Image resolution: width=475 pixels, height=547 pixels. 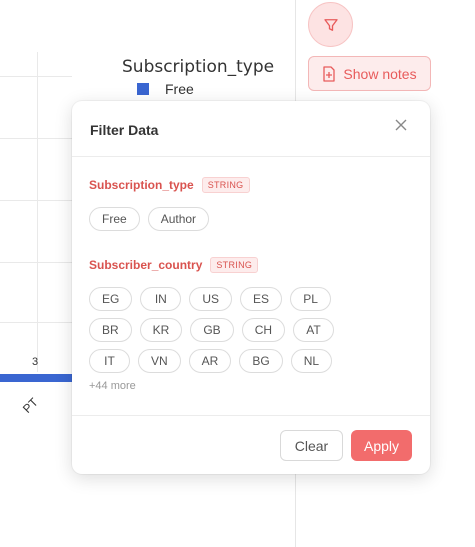 What do you see at coordinates (141, 185) in the screenshot?
I see `section-name: Subscription_type` at bounding box center [141, 185].